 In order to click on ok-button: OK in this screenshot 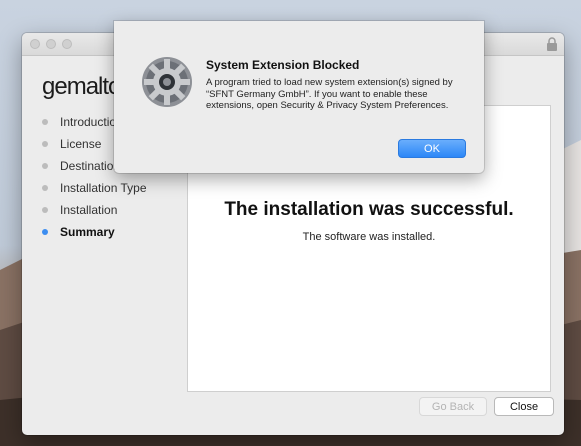, I will do `click(432, 148)`.